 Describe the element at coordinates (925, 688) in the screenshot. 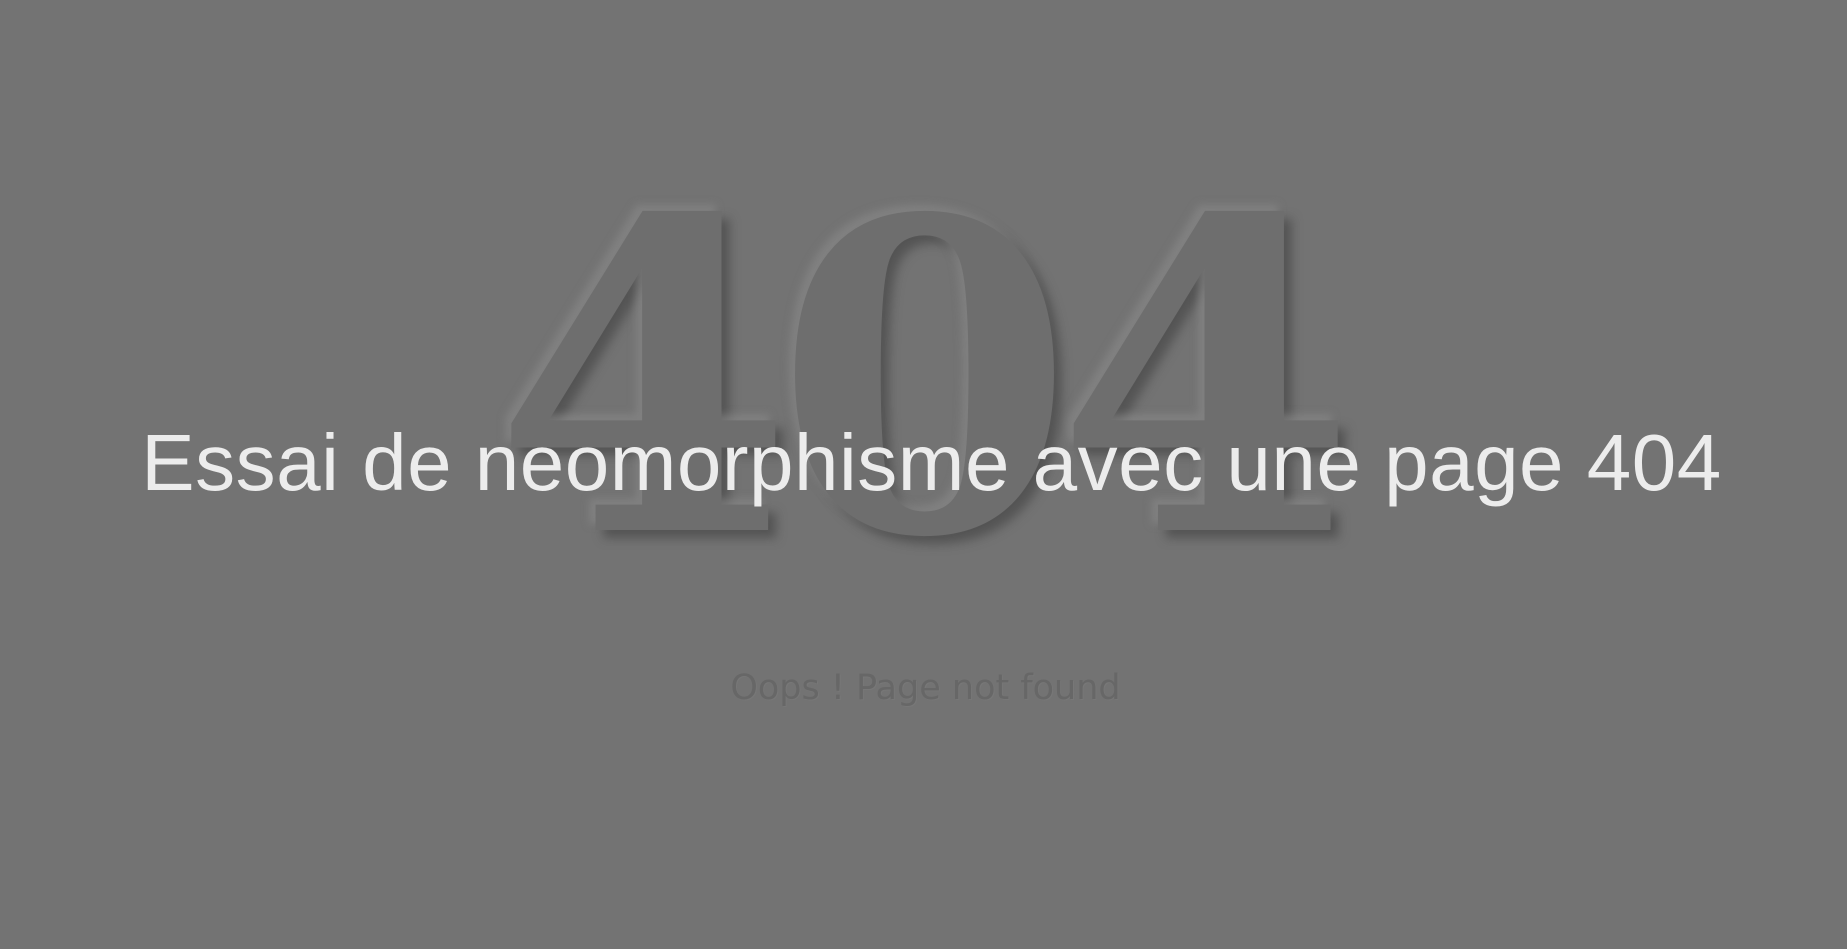

I see `not-found-message: Oops ! Page not found` at that location.